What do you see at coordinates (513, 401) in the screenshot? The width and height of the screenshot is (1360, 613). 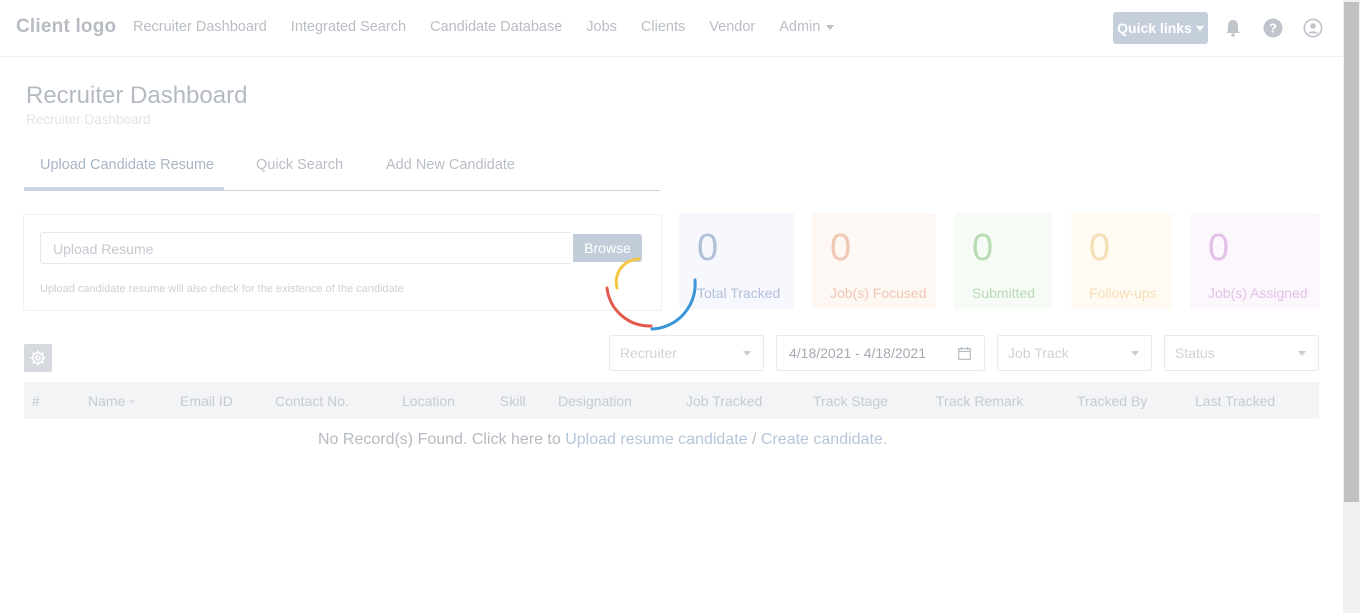 I see `column-header-skill: Skill` at bounding box center [513, 401].